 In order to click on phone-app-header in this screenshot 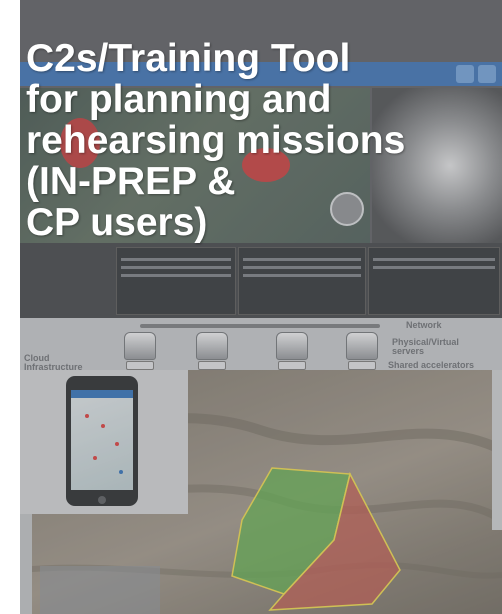, I will do `click(102, 394)`.